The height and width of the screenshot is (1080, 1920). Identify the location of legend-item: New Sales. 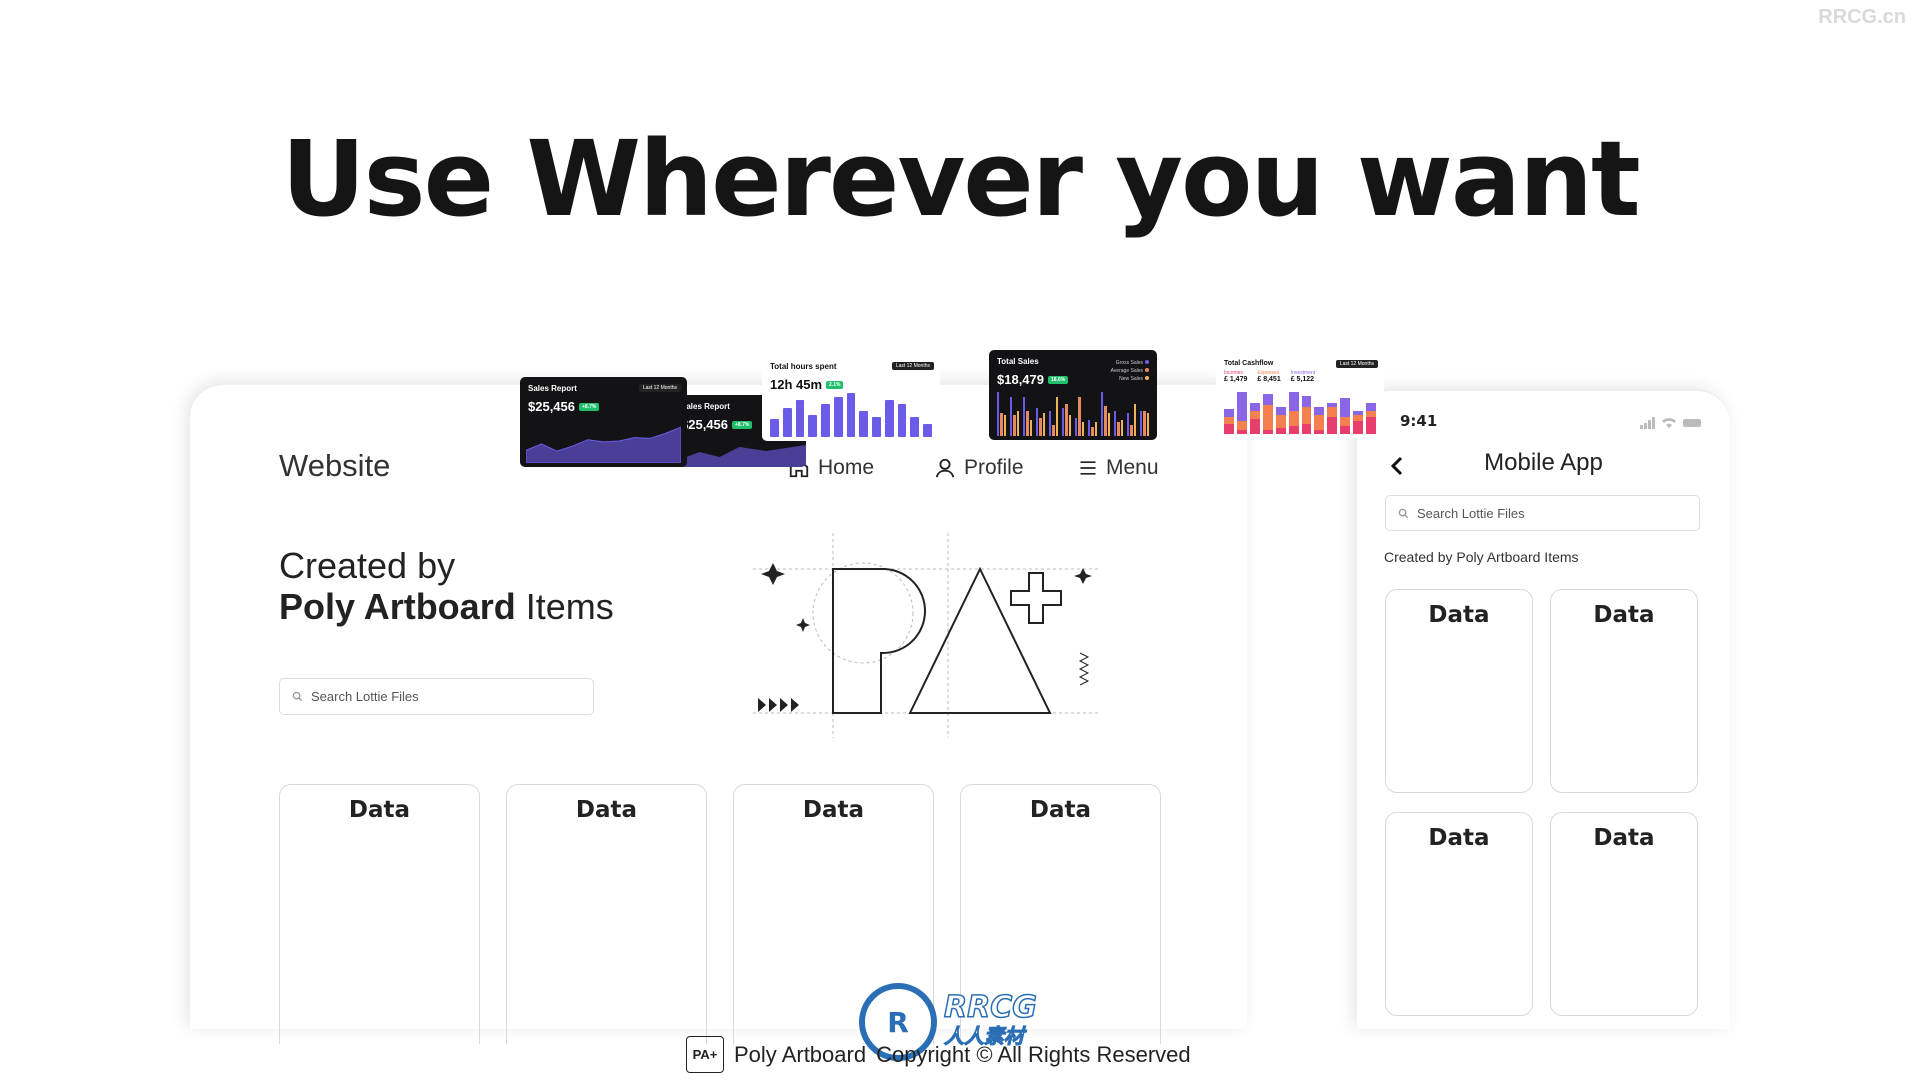
(1130, 379).